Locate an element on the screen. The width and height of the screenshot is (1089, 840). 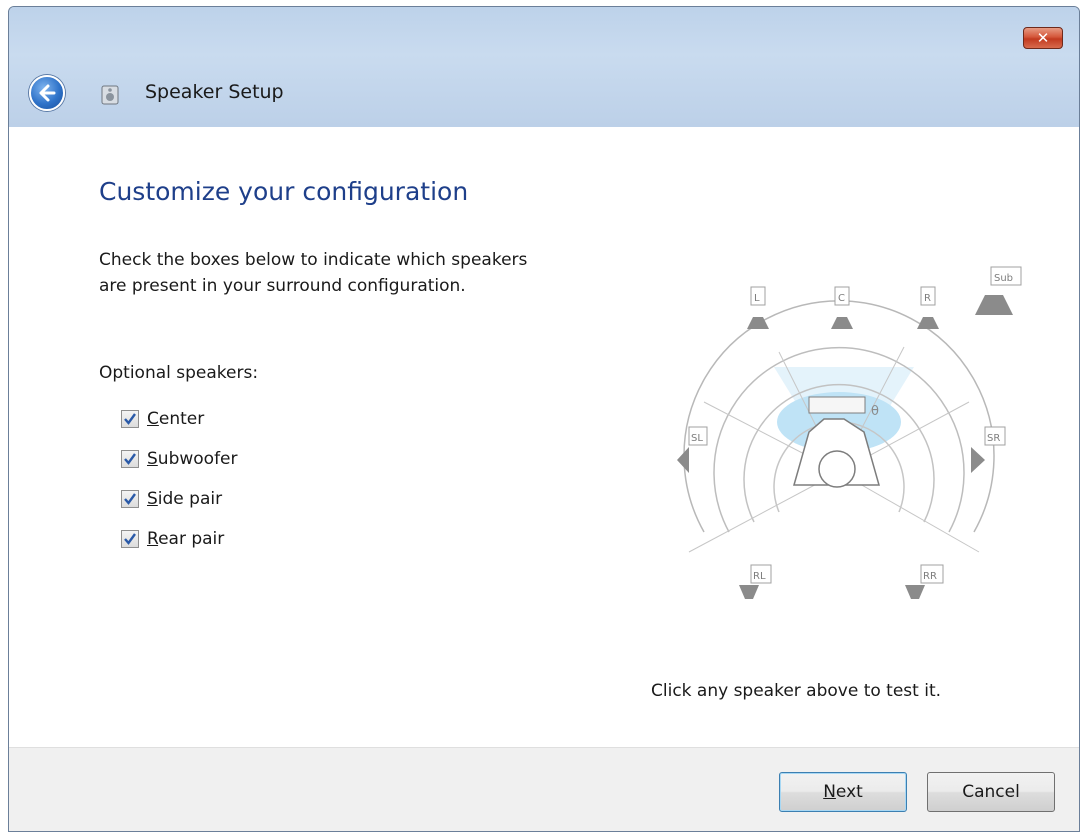
center-option: Center is located at coordinates (179, 419).